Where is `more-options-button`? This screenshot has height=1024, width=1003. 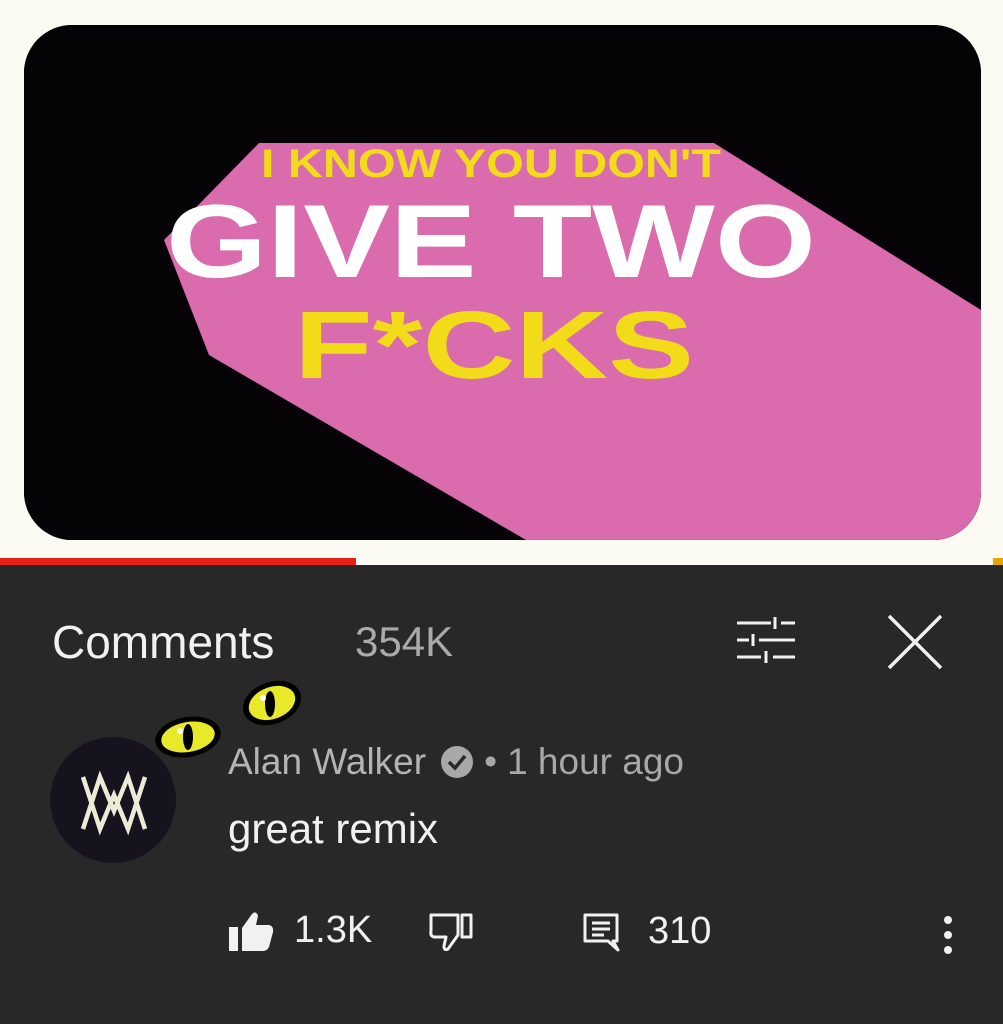 more-options-button is located at coordinates (948, 935).